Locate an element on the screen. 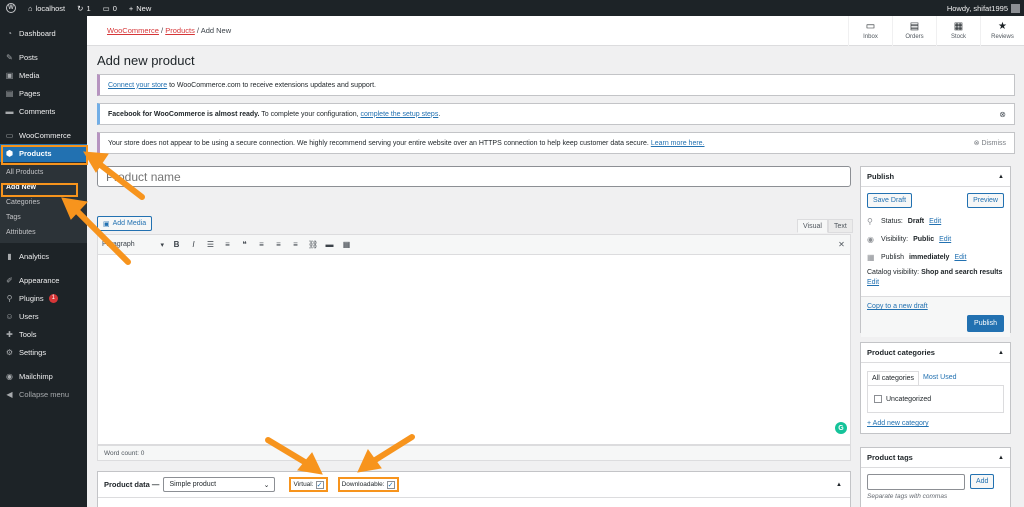  tab-text: Text is located at coordinates (840, 226).